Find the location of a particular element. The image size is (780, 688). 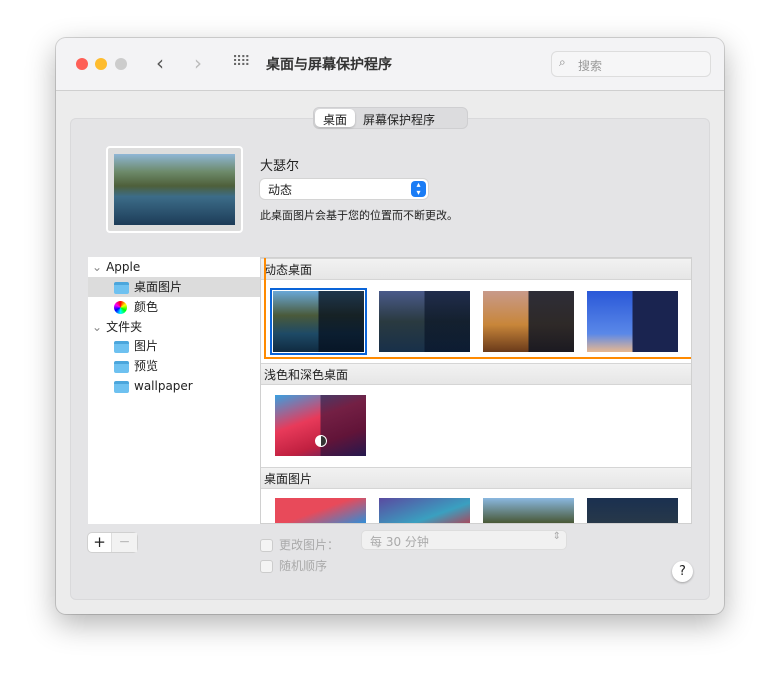

checkbox-label: 更改图片： is located at coordinates (309, 545).